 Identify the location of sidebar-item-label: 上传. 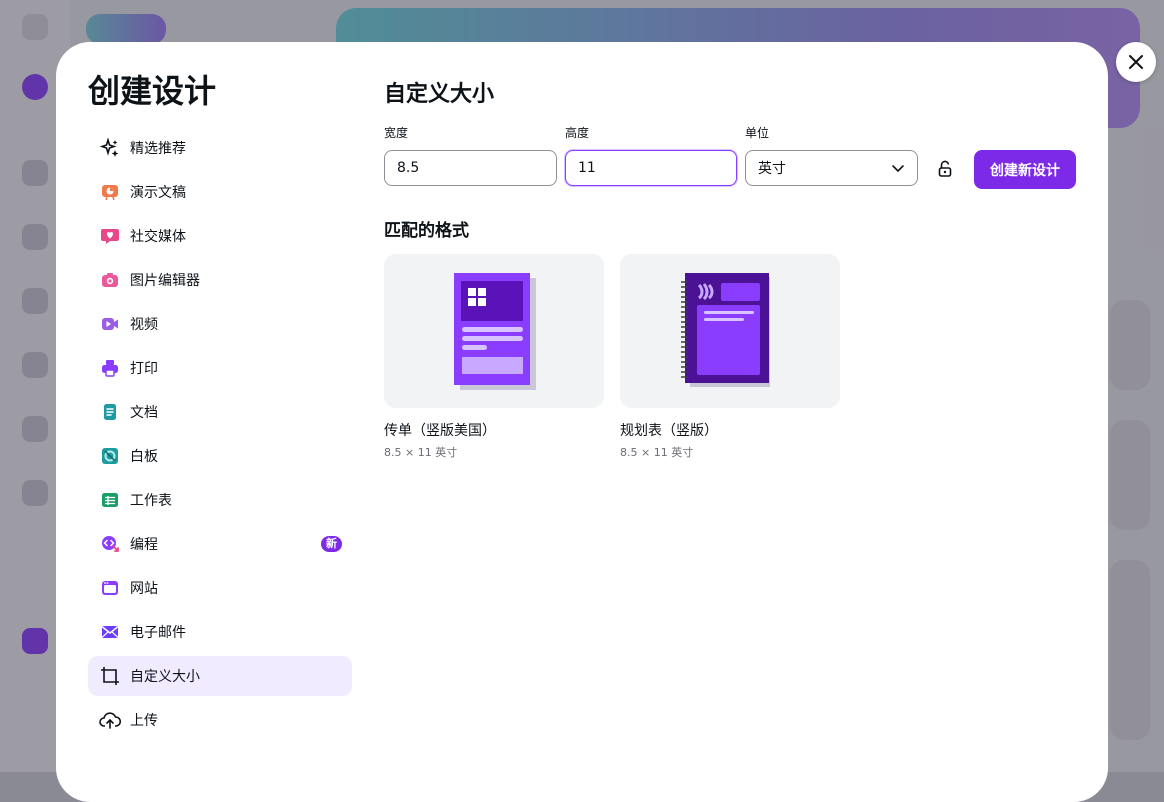
(144, 721).